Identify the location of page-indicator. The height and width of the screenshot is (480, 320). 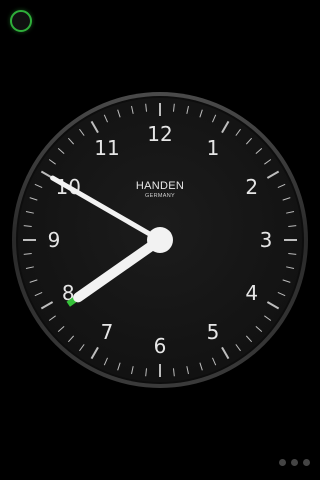
(294, 462).